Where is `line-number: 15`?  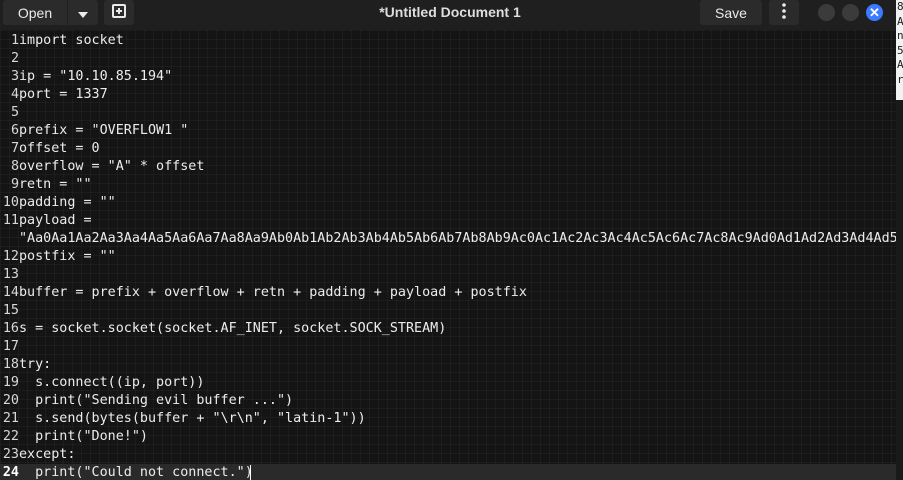
line-number: 15 is located at coordinates (10, 310).